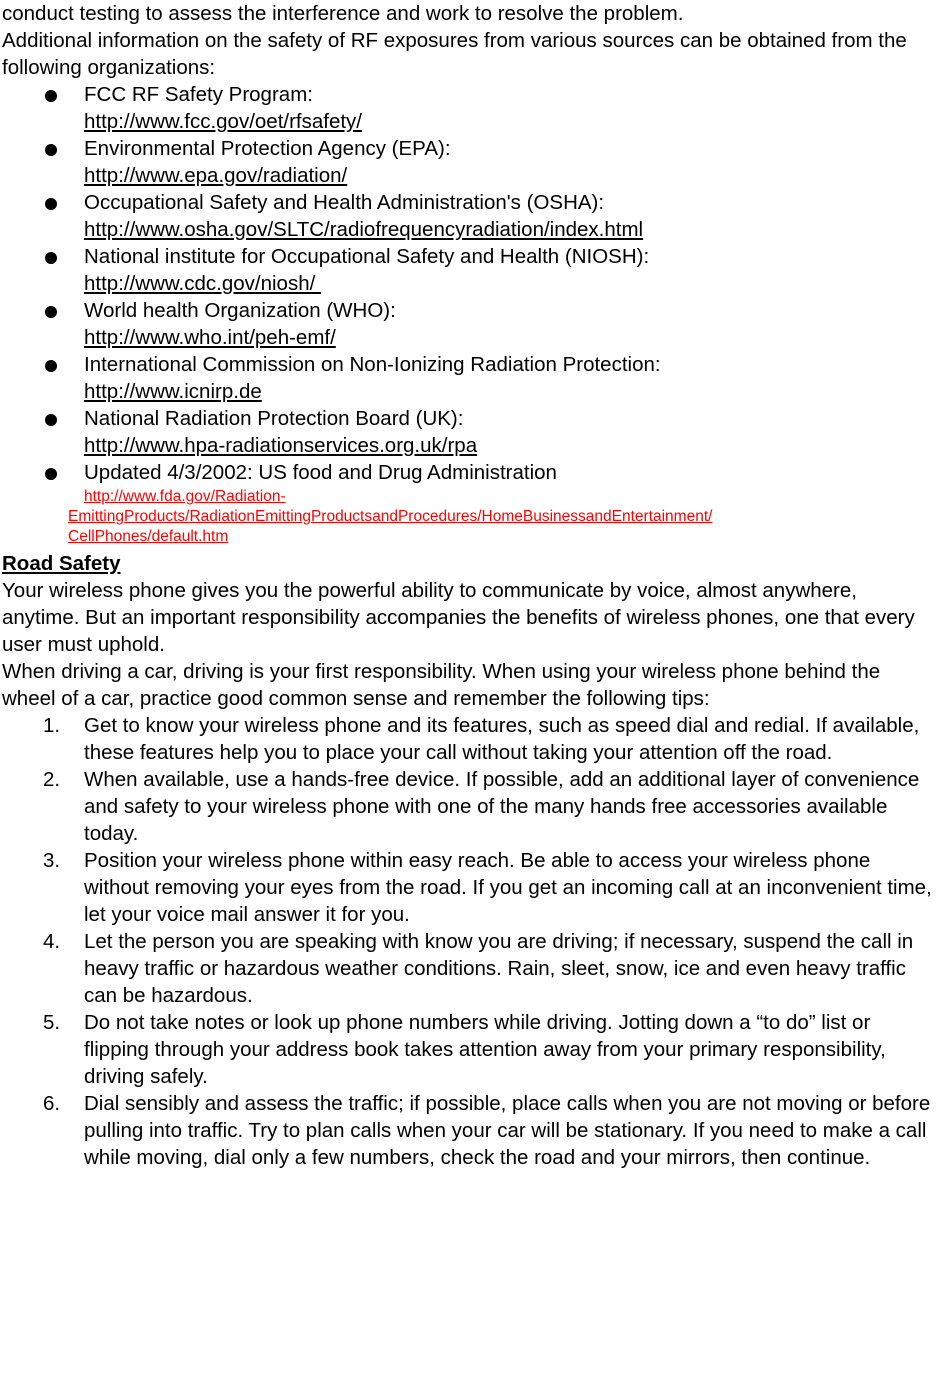 The image size is (937, 1395). I want to click on fda-link-line-1: http://www.fda.gov/Radiation-, so click(177, 496).